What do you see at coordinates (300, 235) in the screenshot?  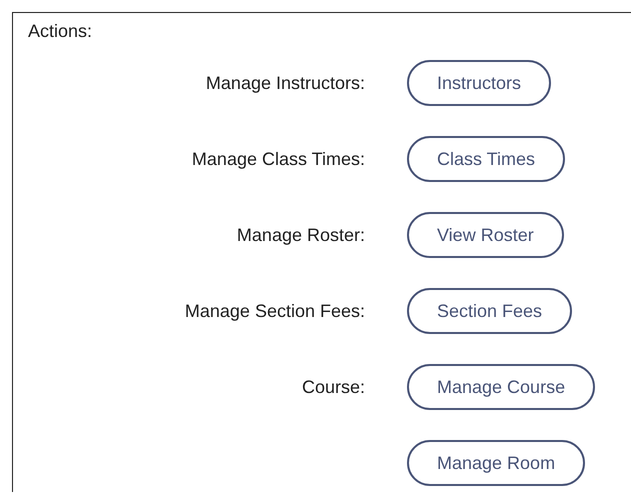 I see `action-label: Manage Roster:` at bounding box center [300, 235].